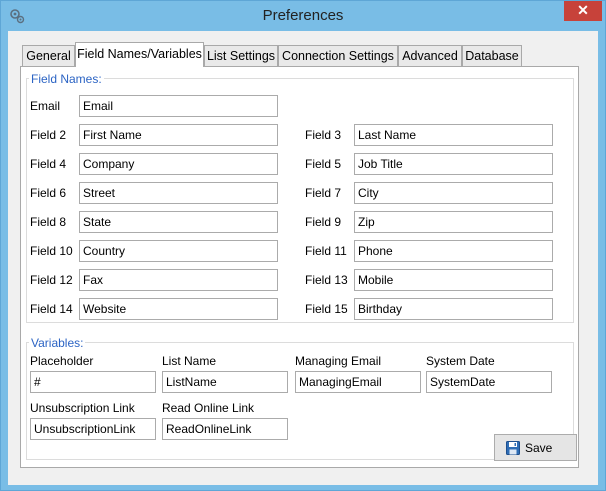 The image size is (606, 491). What do you see at coordinates (178, 309) in the screenshot?
I see `field-14-input` at bounding box center [178, 309].